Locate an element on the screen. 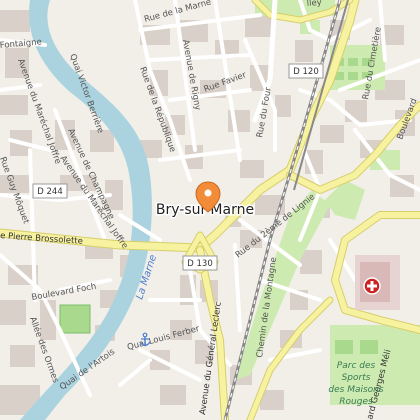  location-marker-icon is located at coordinates (208, 197).